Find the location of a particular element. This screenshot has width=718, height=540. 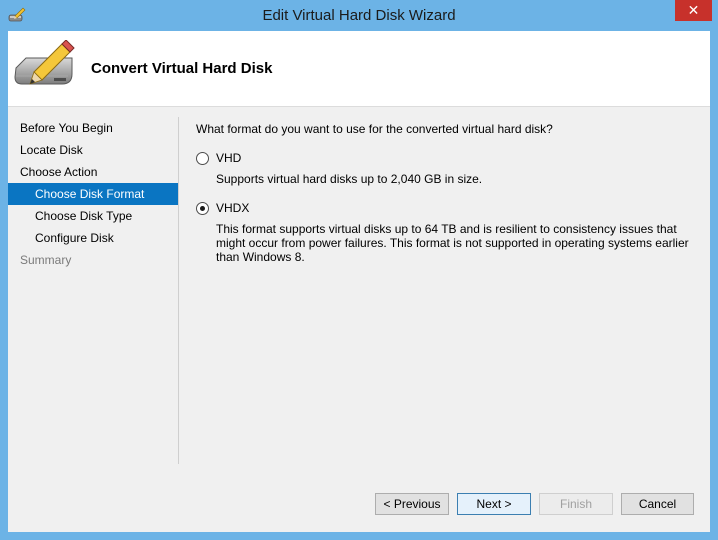

close-icon: ✕ is located at coordinates (693, 10).